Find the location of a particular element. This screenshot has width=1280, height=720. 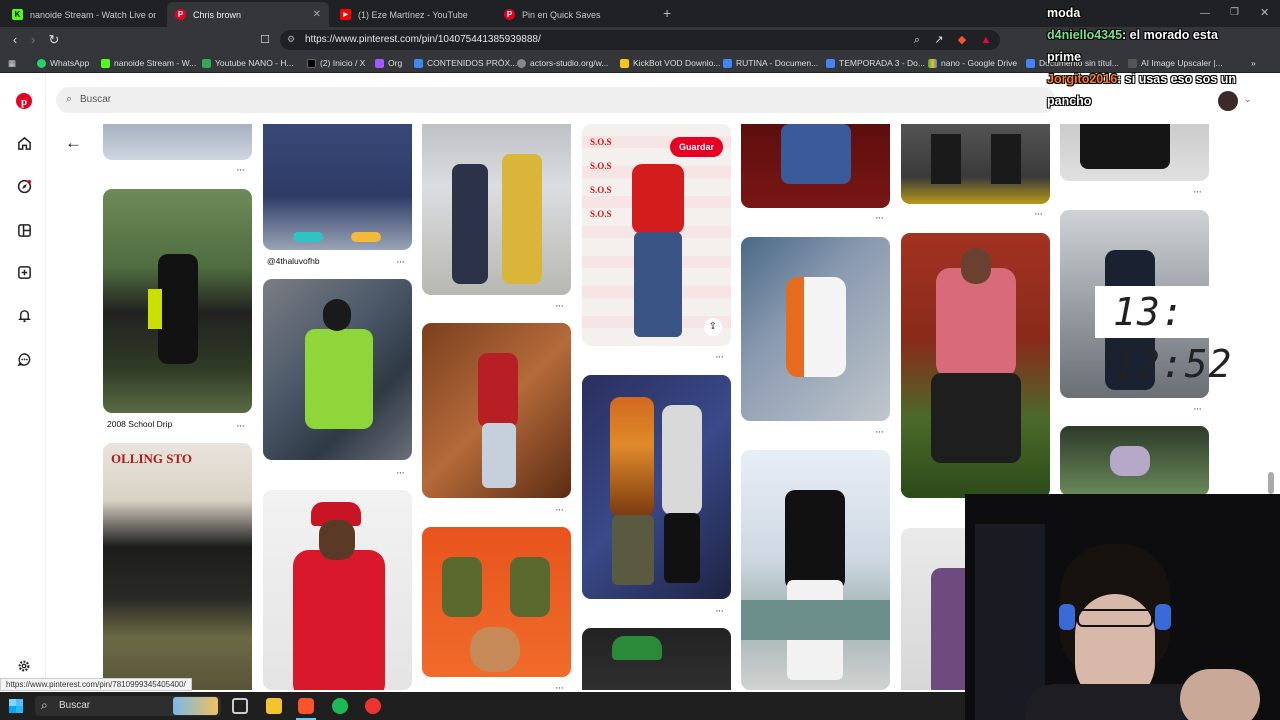

zoom-icon: ⌕ is located at coordinates (917, 40).